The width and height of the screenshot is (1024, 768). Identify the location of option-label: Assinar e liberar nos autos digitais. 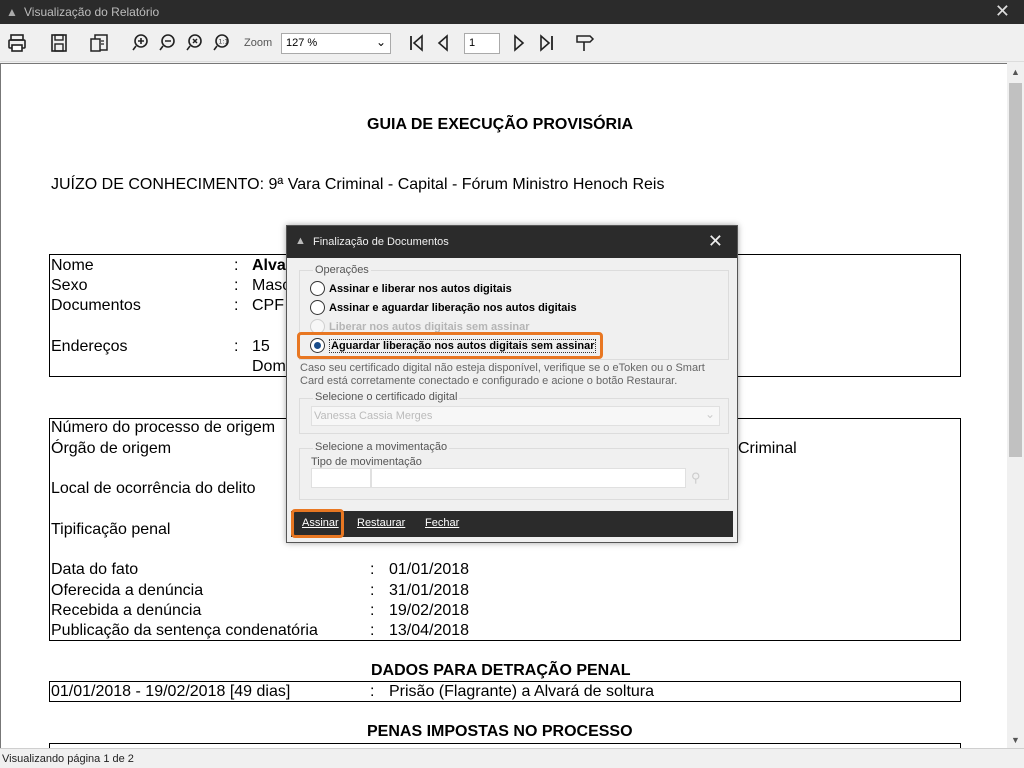
(420, 289).